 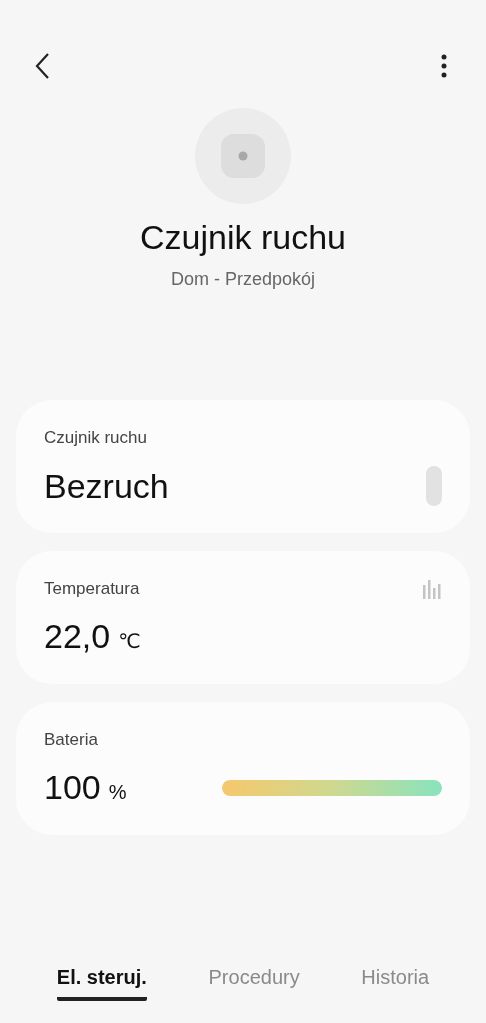 I want to click on tab: El. steruj., so click(x=101, y=979).